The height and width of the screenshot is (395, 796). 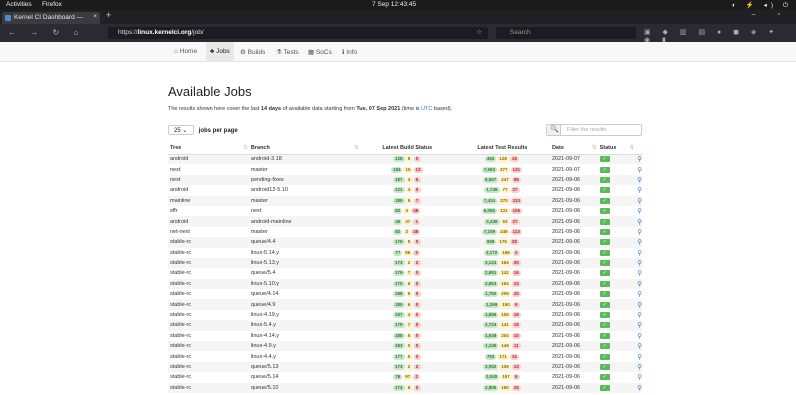 I want to click on branch-cell: queue/5.13, so click(x=306, y=367).